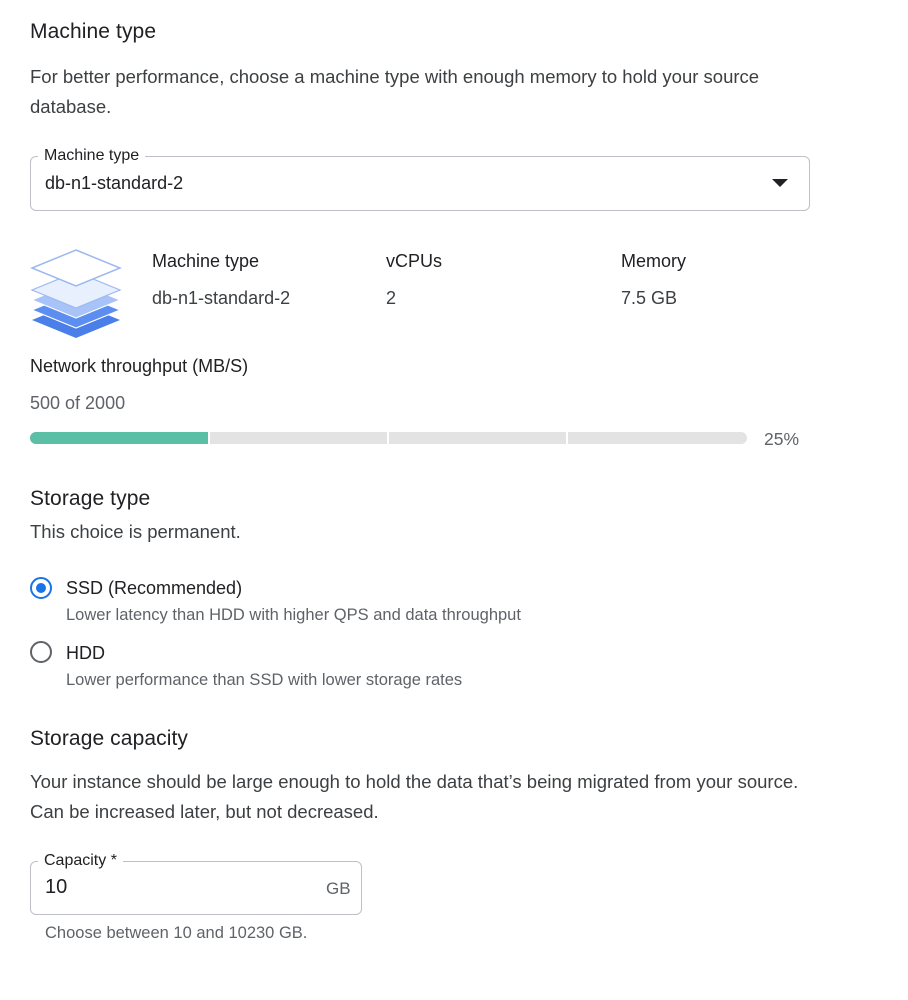 The width and height of the screenshot is (908, 1000). What do you see at coordinates (176, 933) in the screenshot?
I see `capacity-helper-text: Choose between 10 and 10230 GB.` at bounding box center [176, 933].